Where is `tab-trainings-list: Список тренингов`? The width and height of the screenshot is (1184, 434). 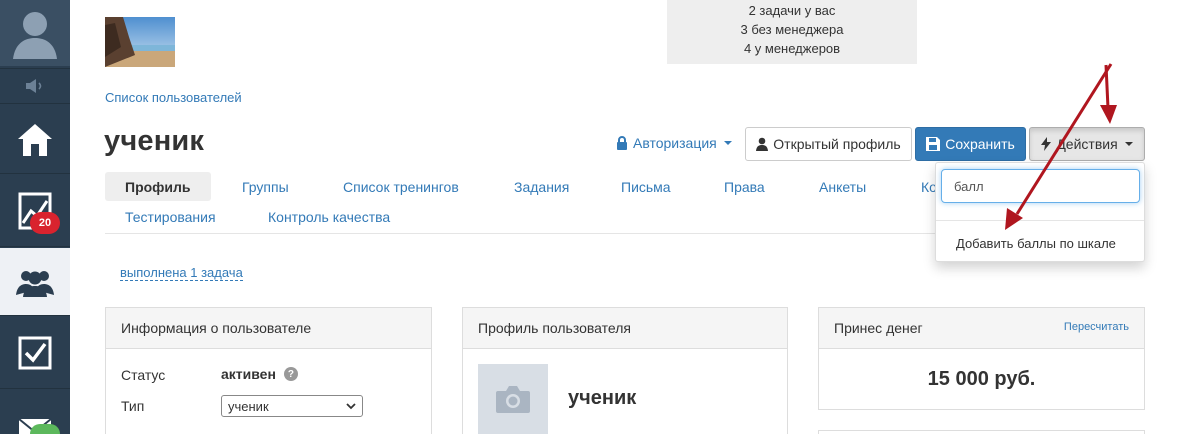
tab-trainings-list: Список тренингов is located at coordinates (401, 186).